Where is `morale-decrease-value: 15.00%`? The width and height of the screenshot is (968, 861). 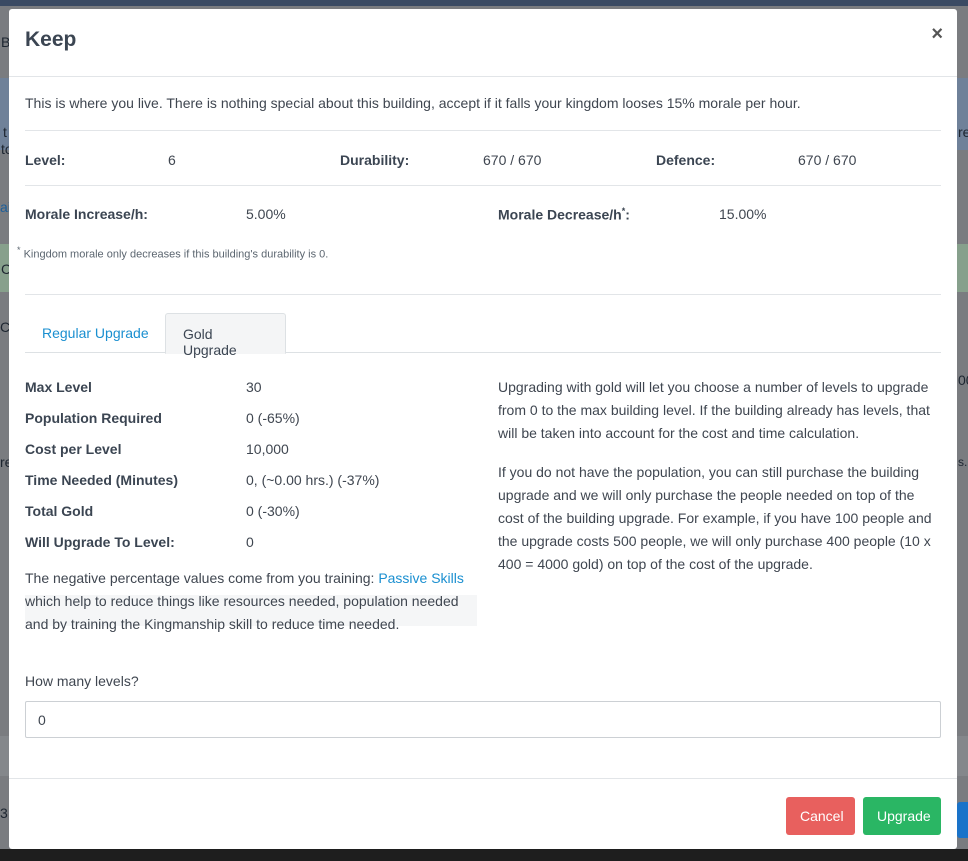
morale-decrease-value: 15.00% is located at coordinates (743, 214).